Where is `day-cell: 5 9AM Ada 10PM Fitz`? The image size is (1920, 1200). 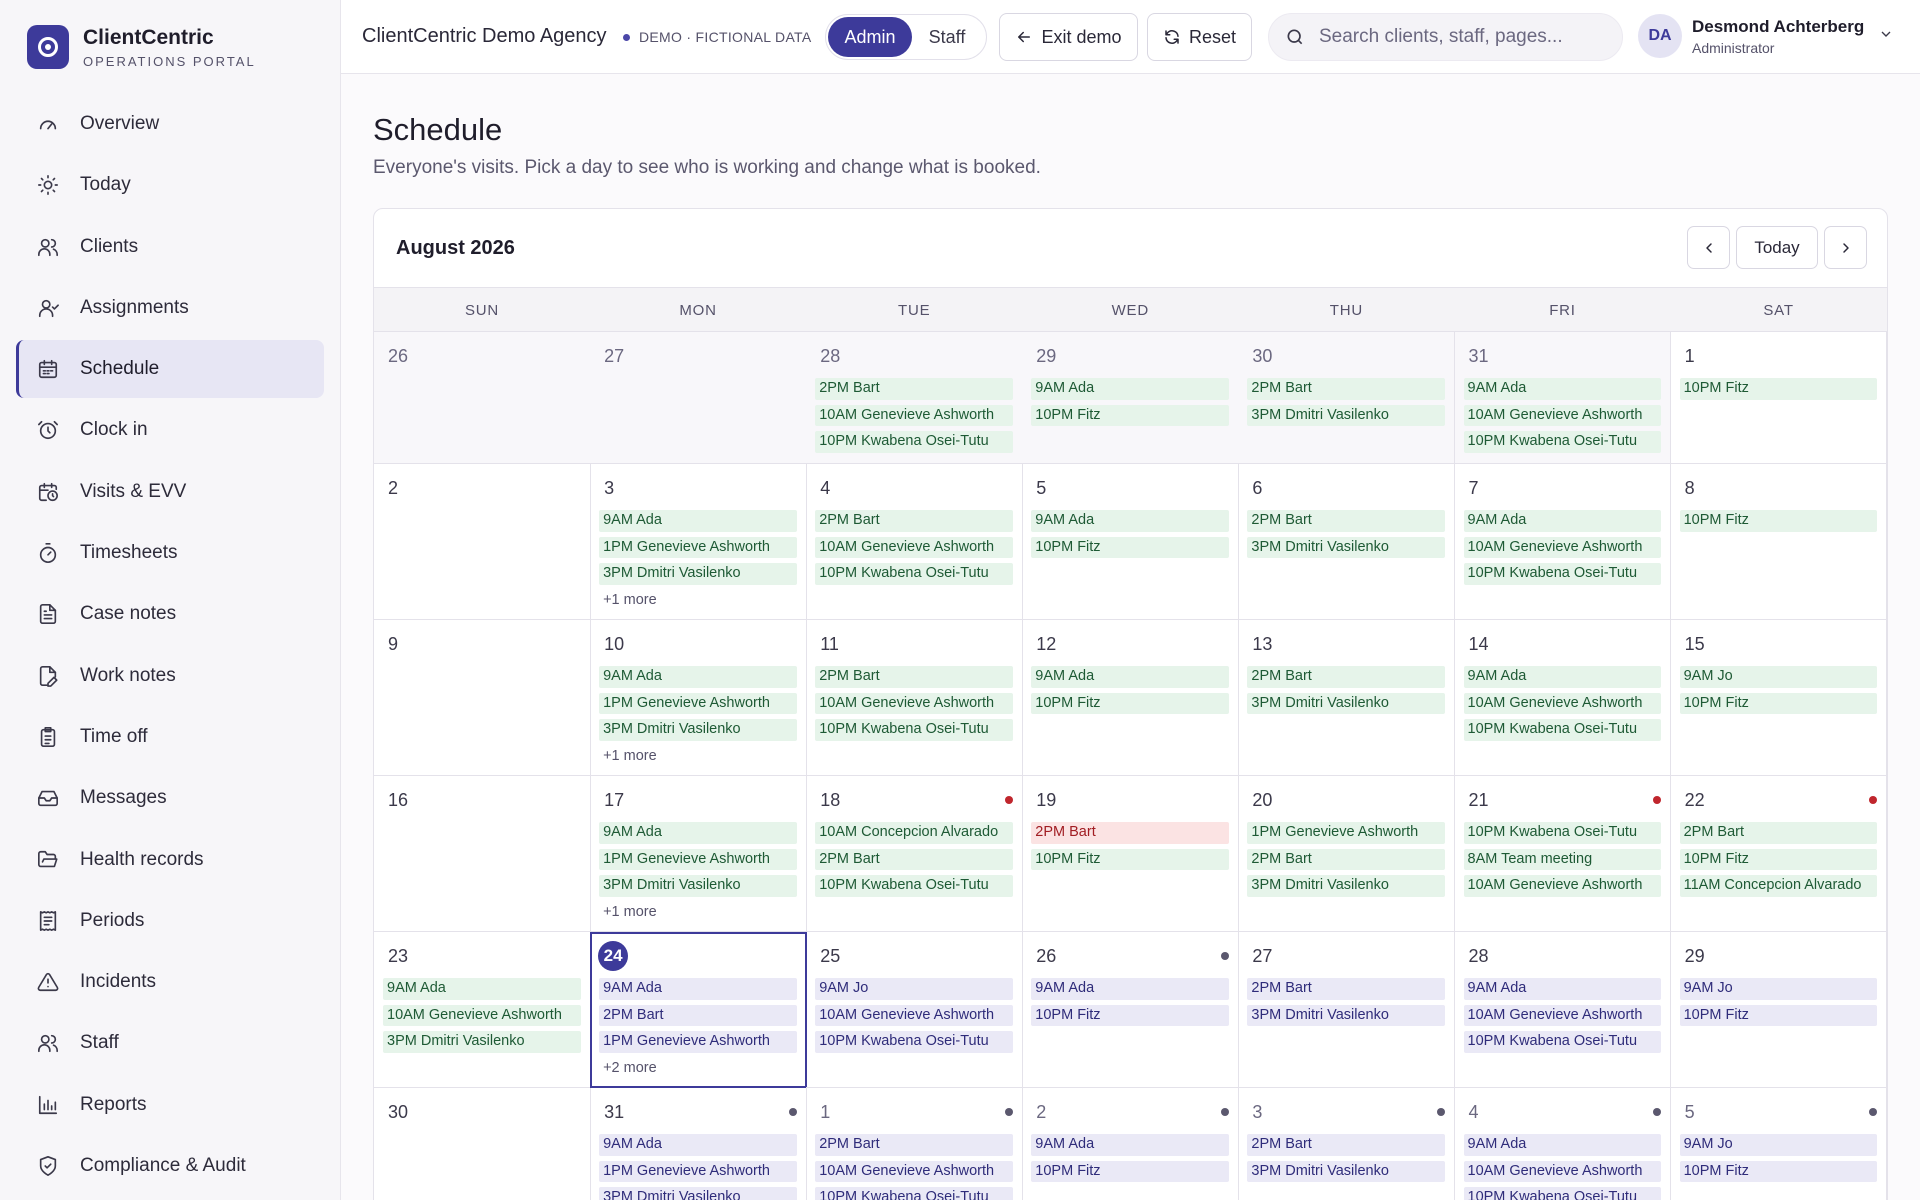 day-cell: 5 9AM Ada 10PM Fitz is located at coordinates (1130, 542).